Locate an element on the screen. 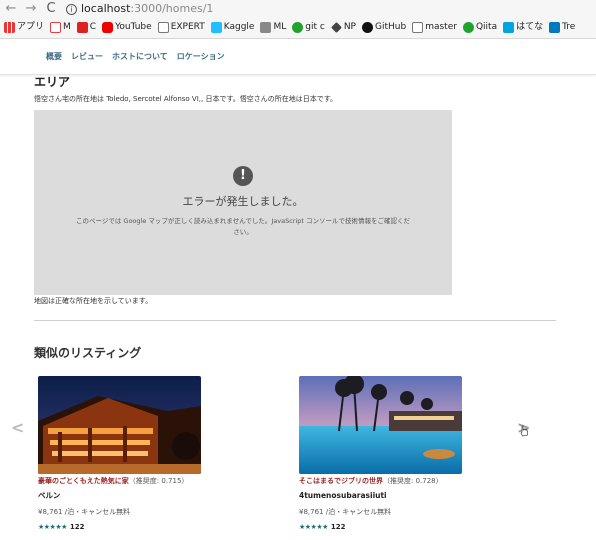 The image size is (596, 540). listing-tag: そこはまるでジブリの世界（推奨度: 0.728） is located at coordinates (419, 481).